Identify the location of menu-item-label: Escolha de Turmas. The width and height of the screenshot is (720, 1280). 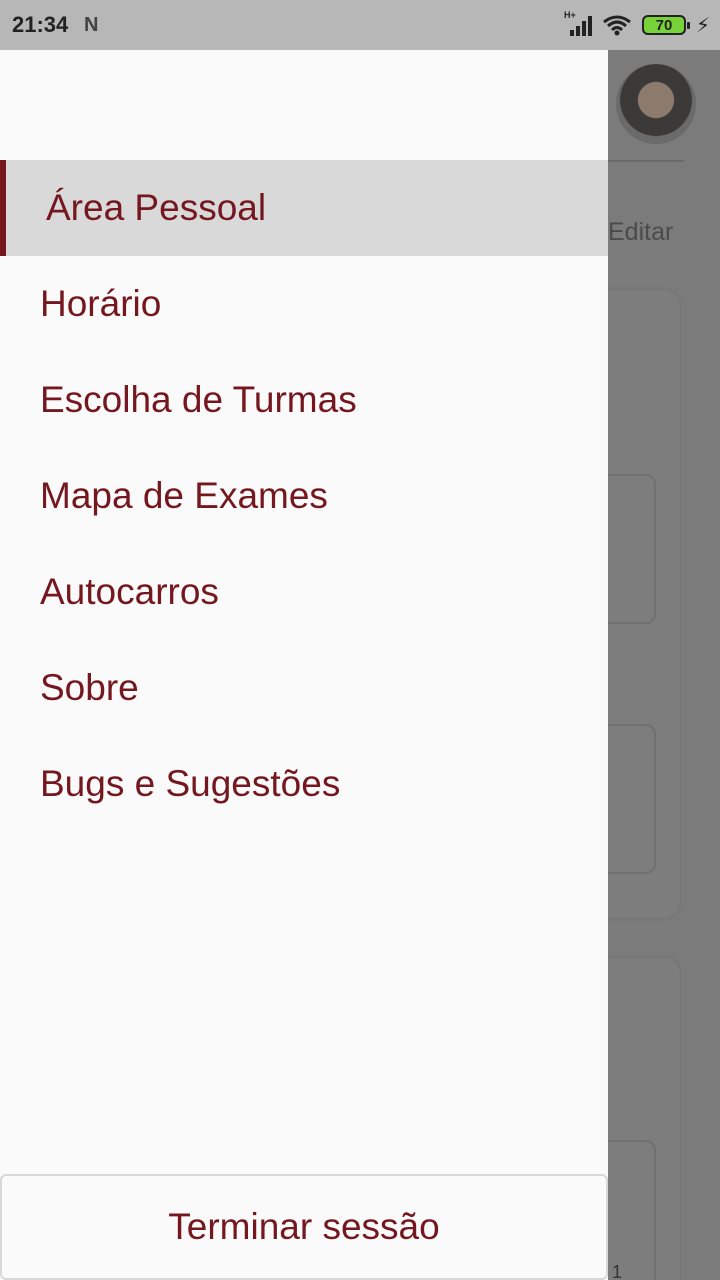
(198, 399).